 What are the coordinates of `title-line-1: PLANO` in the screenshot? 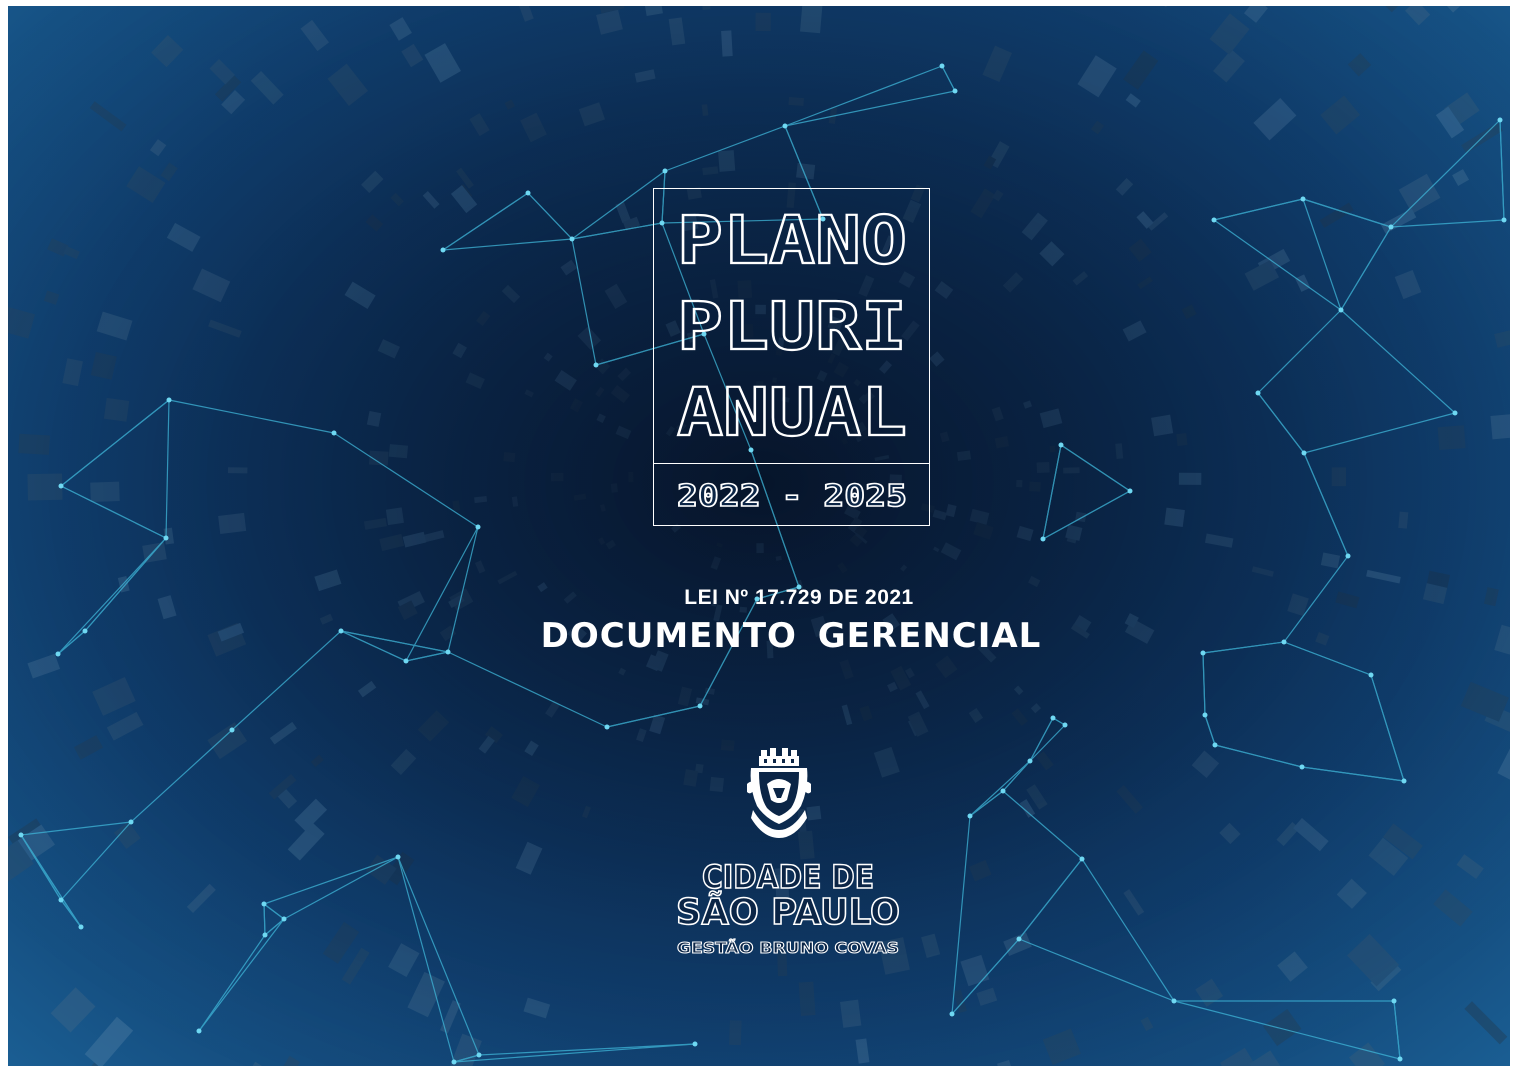 It's located at (792, 240).